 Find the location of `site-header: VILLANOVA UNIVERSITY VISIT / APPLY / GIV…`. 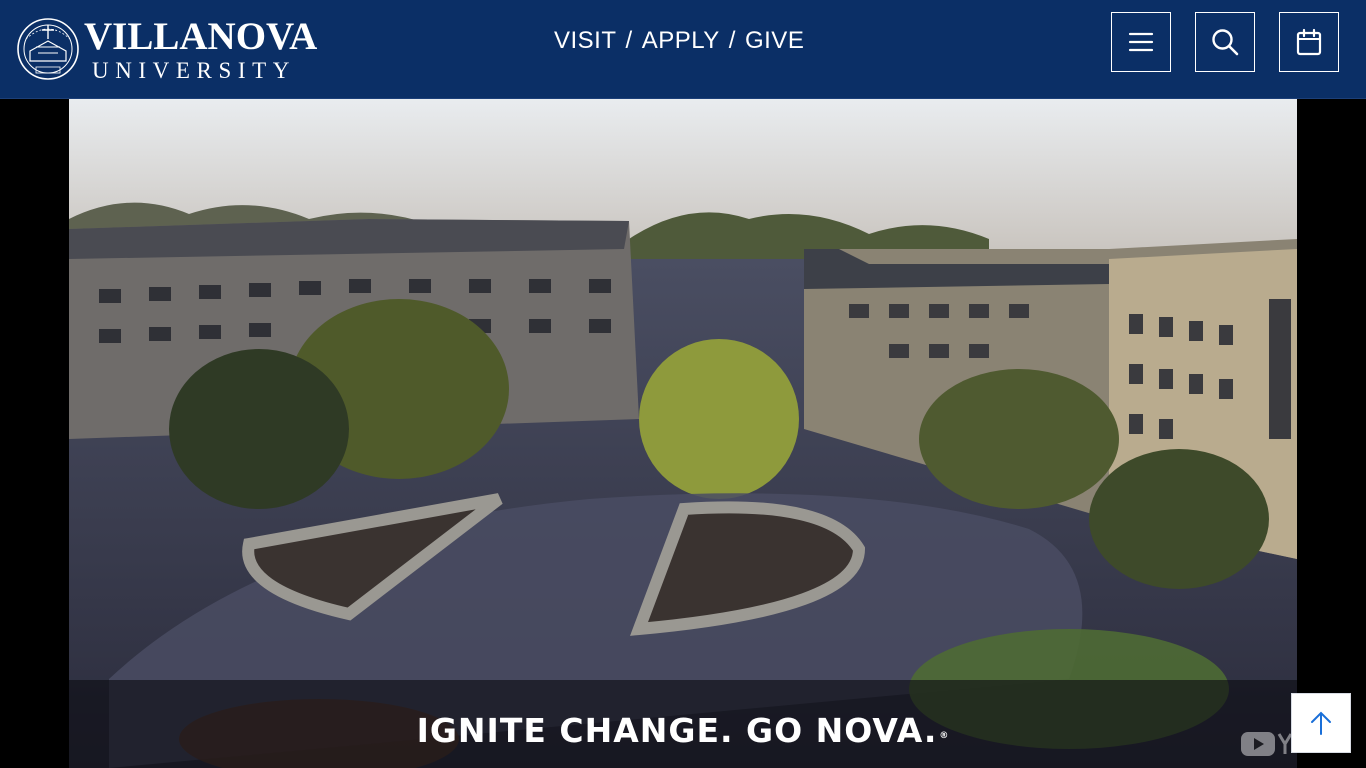

site-header: VILLANOVA UNIVERSITY VISIT / APPLY / GIV… is located at coordinates (683, 49).